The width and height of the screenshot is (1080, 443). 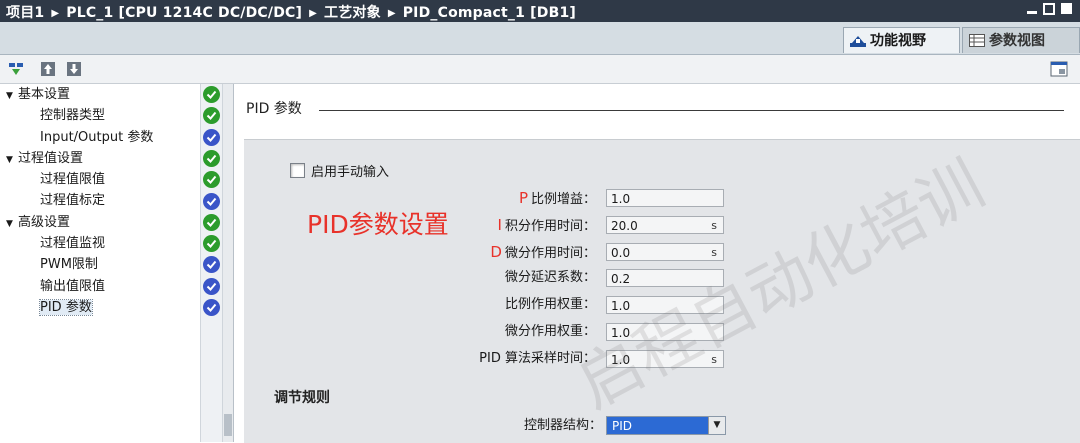 I want to click on parameter-prefix: I, so click(x=499, y=224).